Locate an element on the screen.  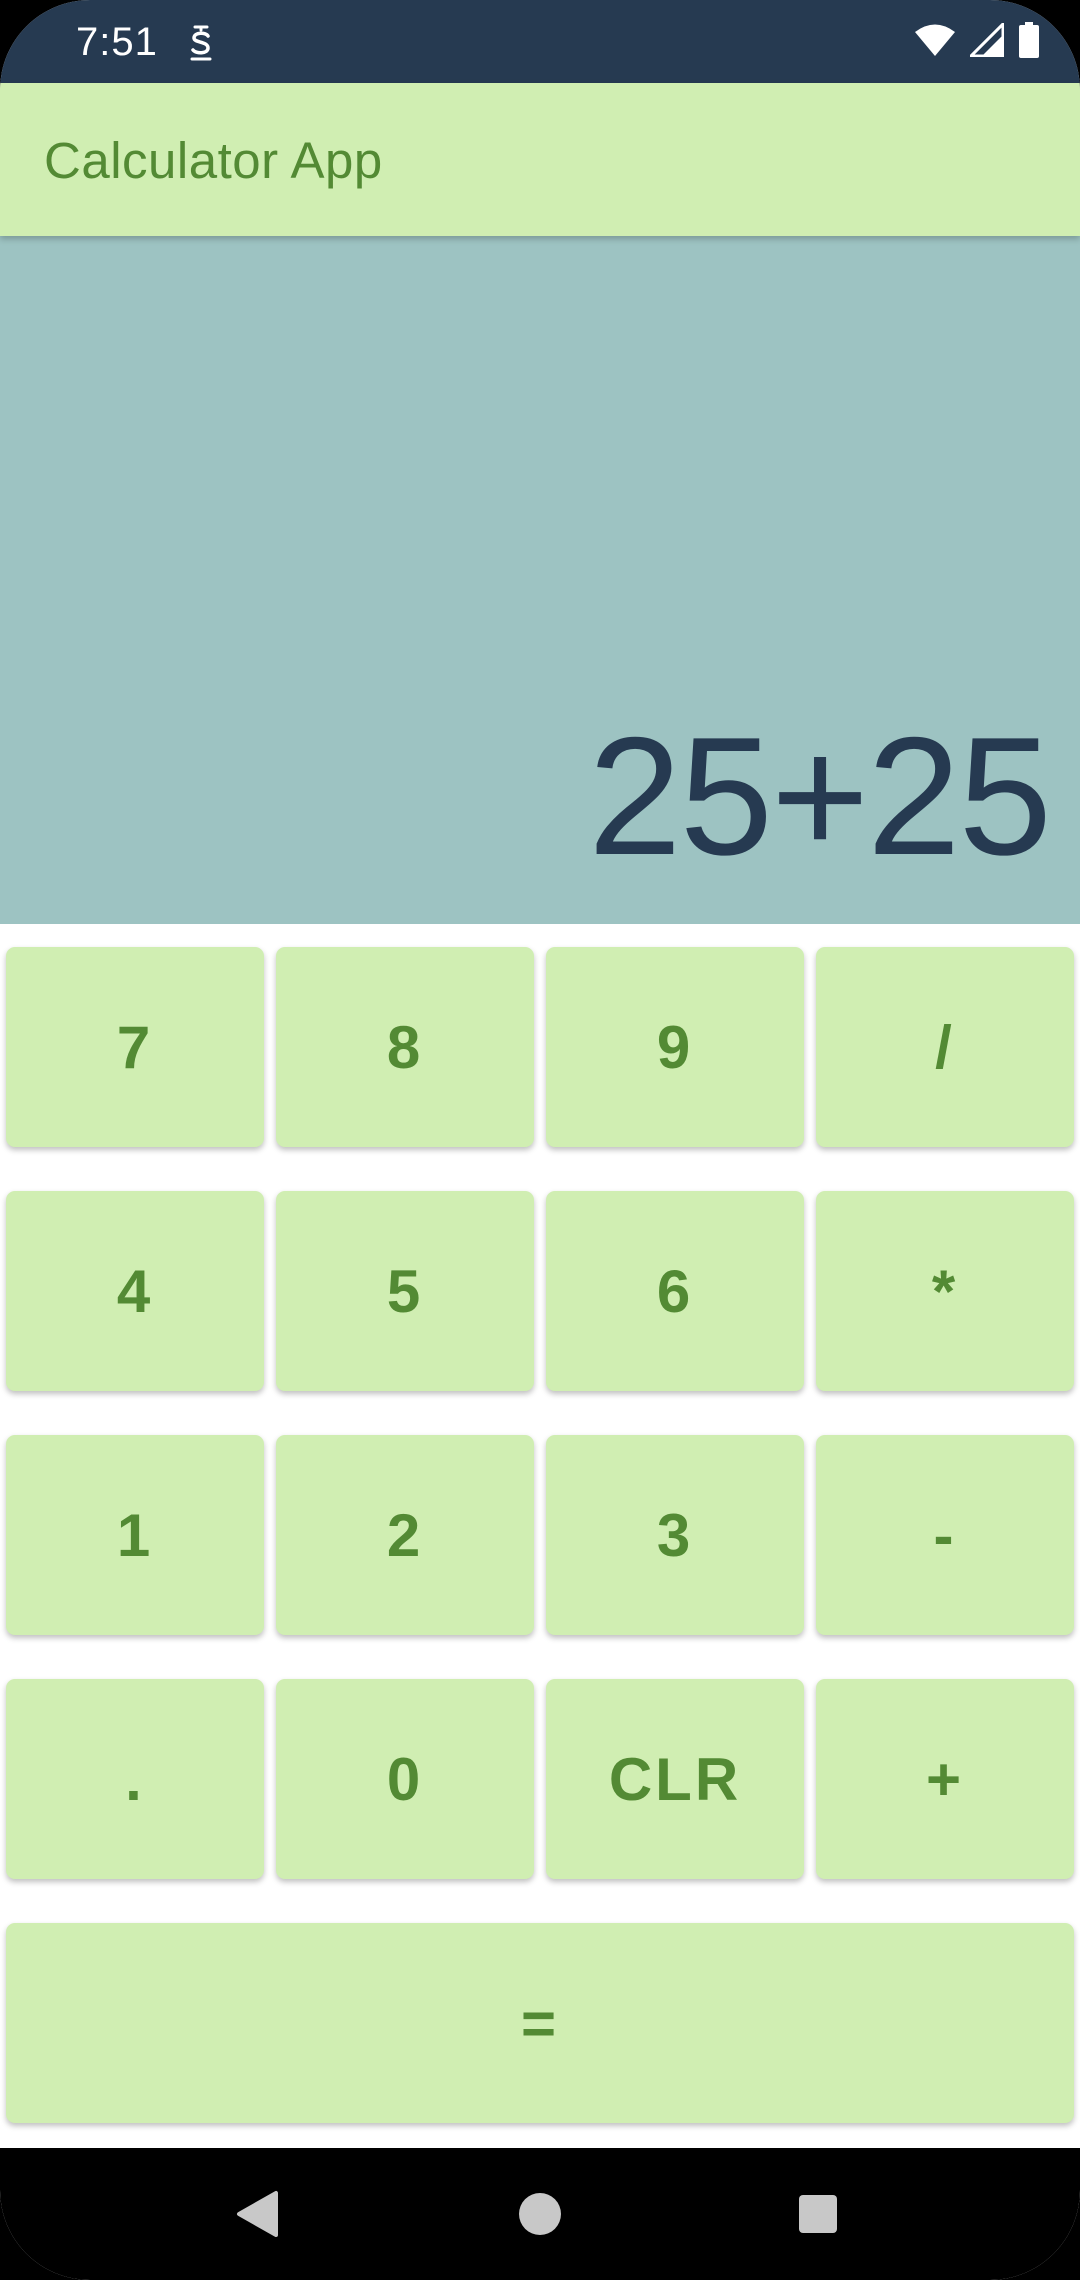
battery-icon is located at coordinates (1029, 42).